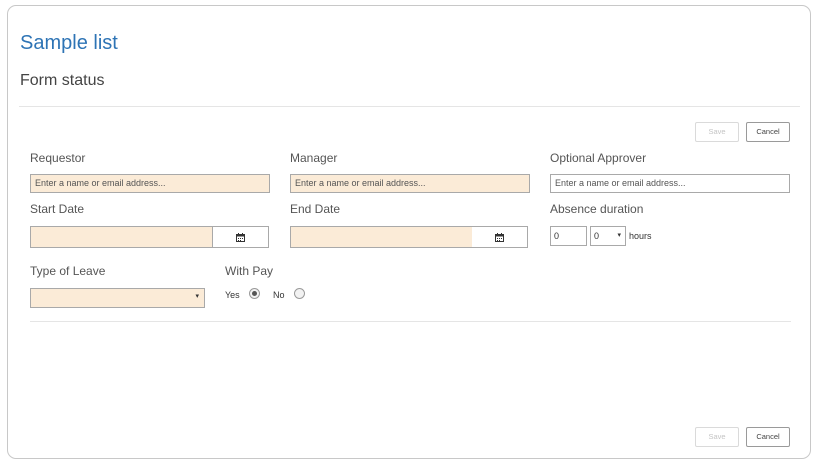 This screenshot has width=818, height=467. I want to click on with-pay-label: With Pay, so click(249, 271).